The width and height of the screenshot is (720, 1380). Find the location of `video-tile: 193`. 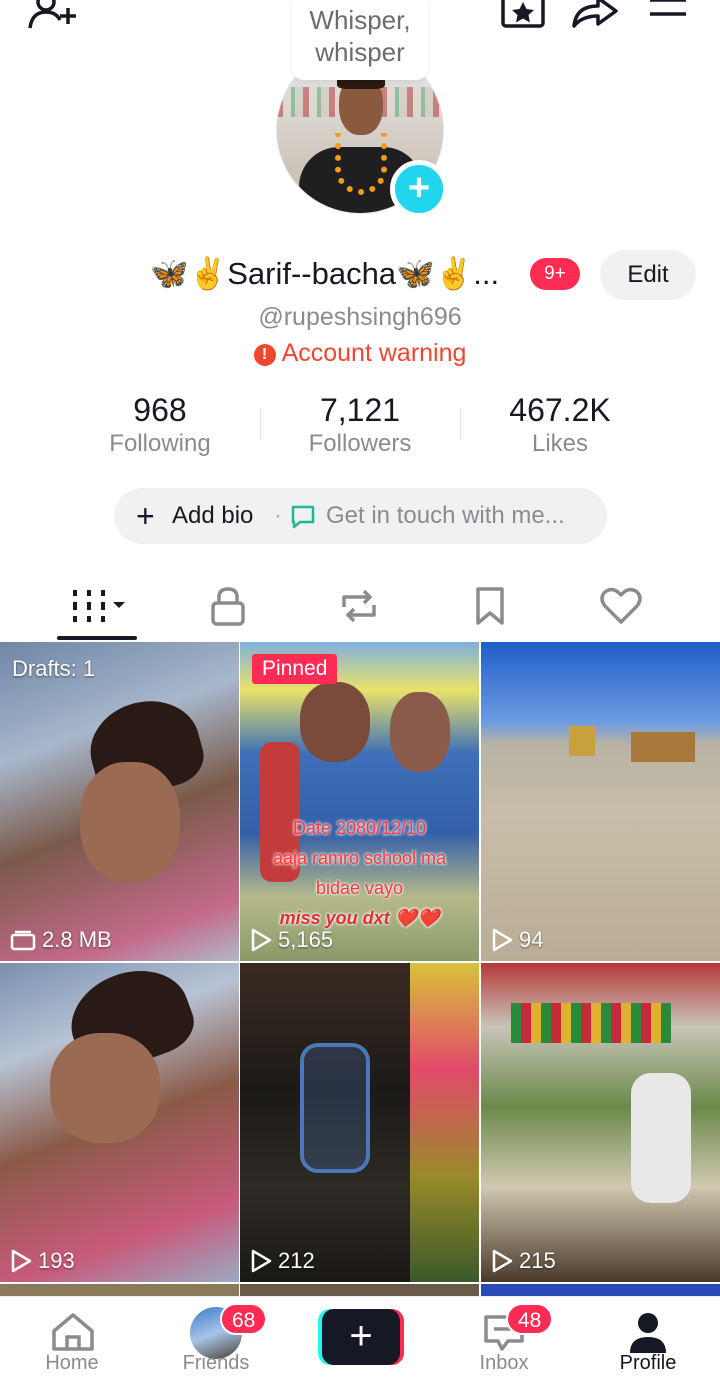

video-tile: 193 is located at coordinates (119, 1122).